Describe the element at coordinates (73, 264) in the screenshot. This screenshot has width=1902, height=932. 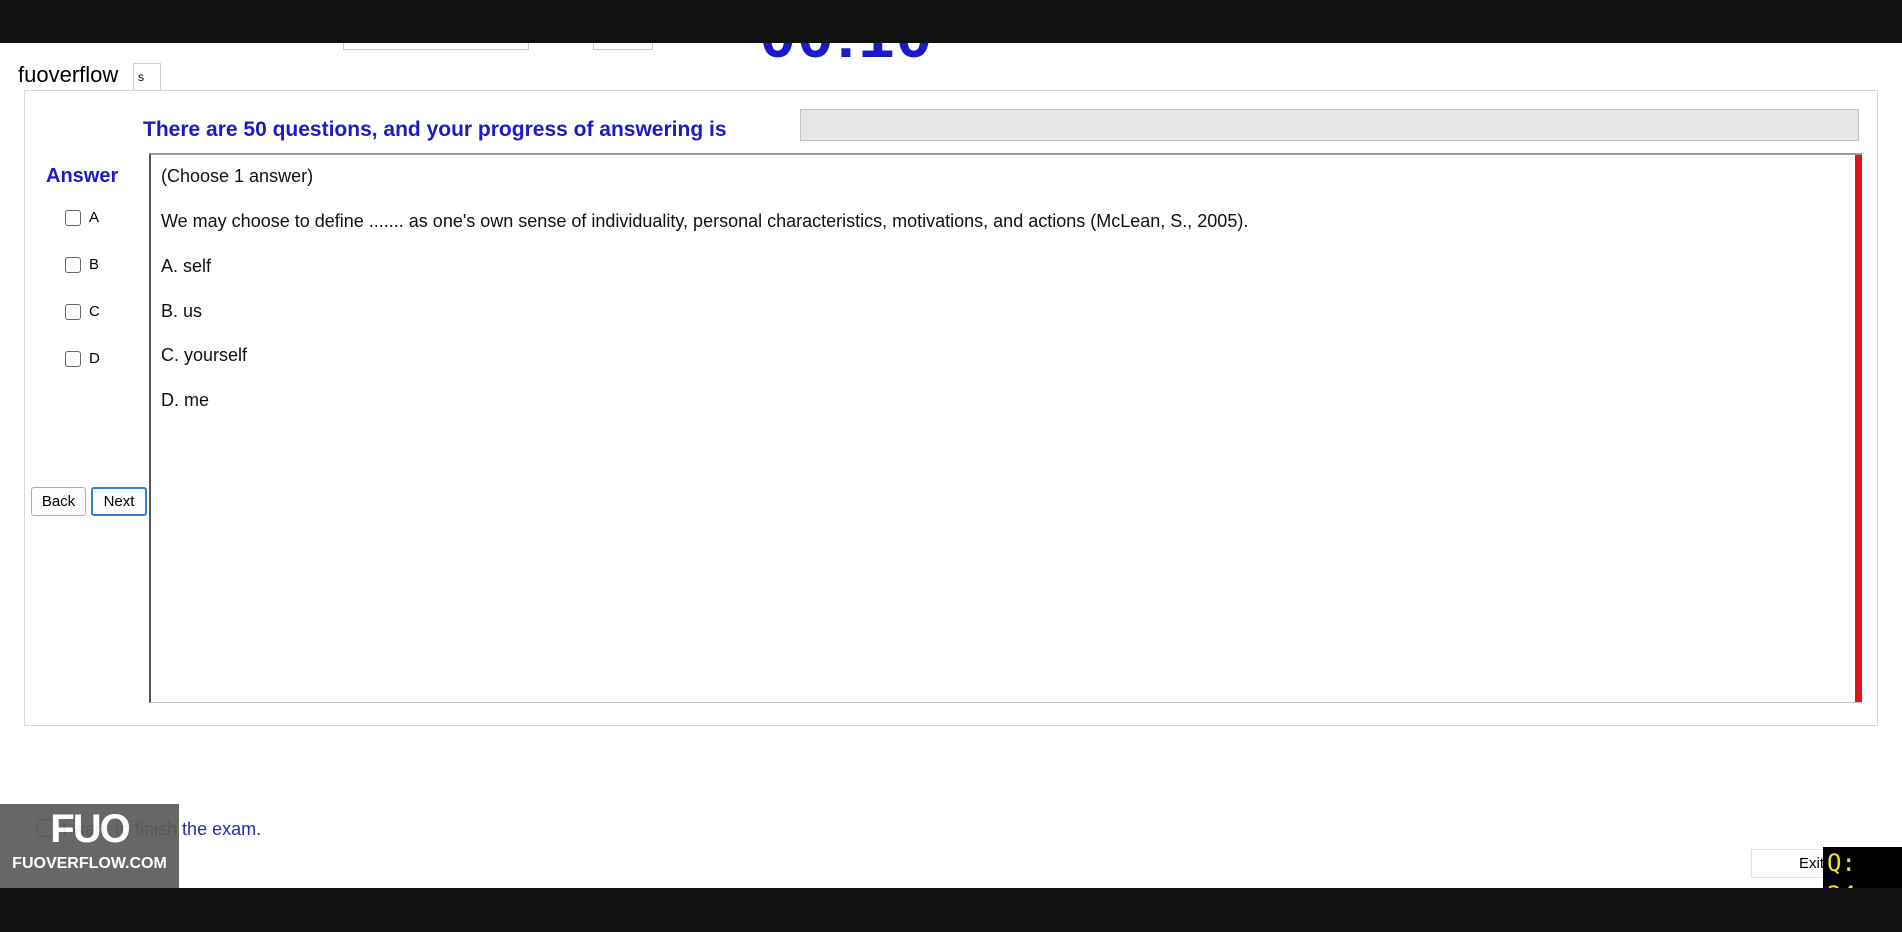
I see `answer-checkbox-b` at that location.